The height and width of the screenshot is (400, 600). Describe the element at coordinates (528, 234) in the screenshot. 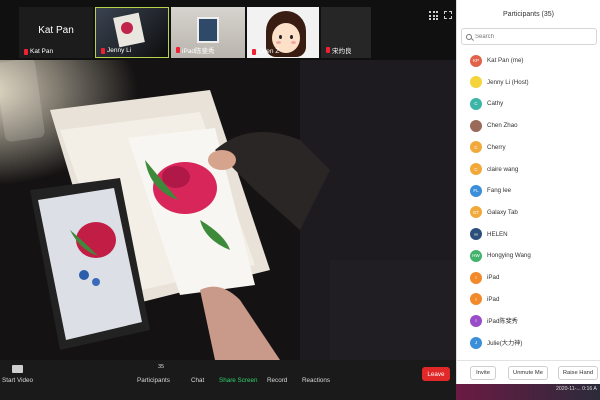

I see `participant-row: H HELEN` at that location.